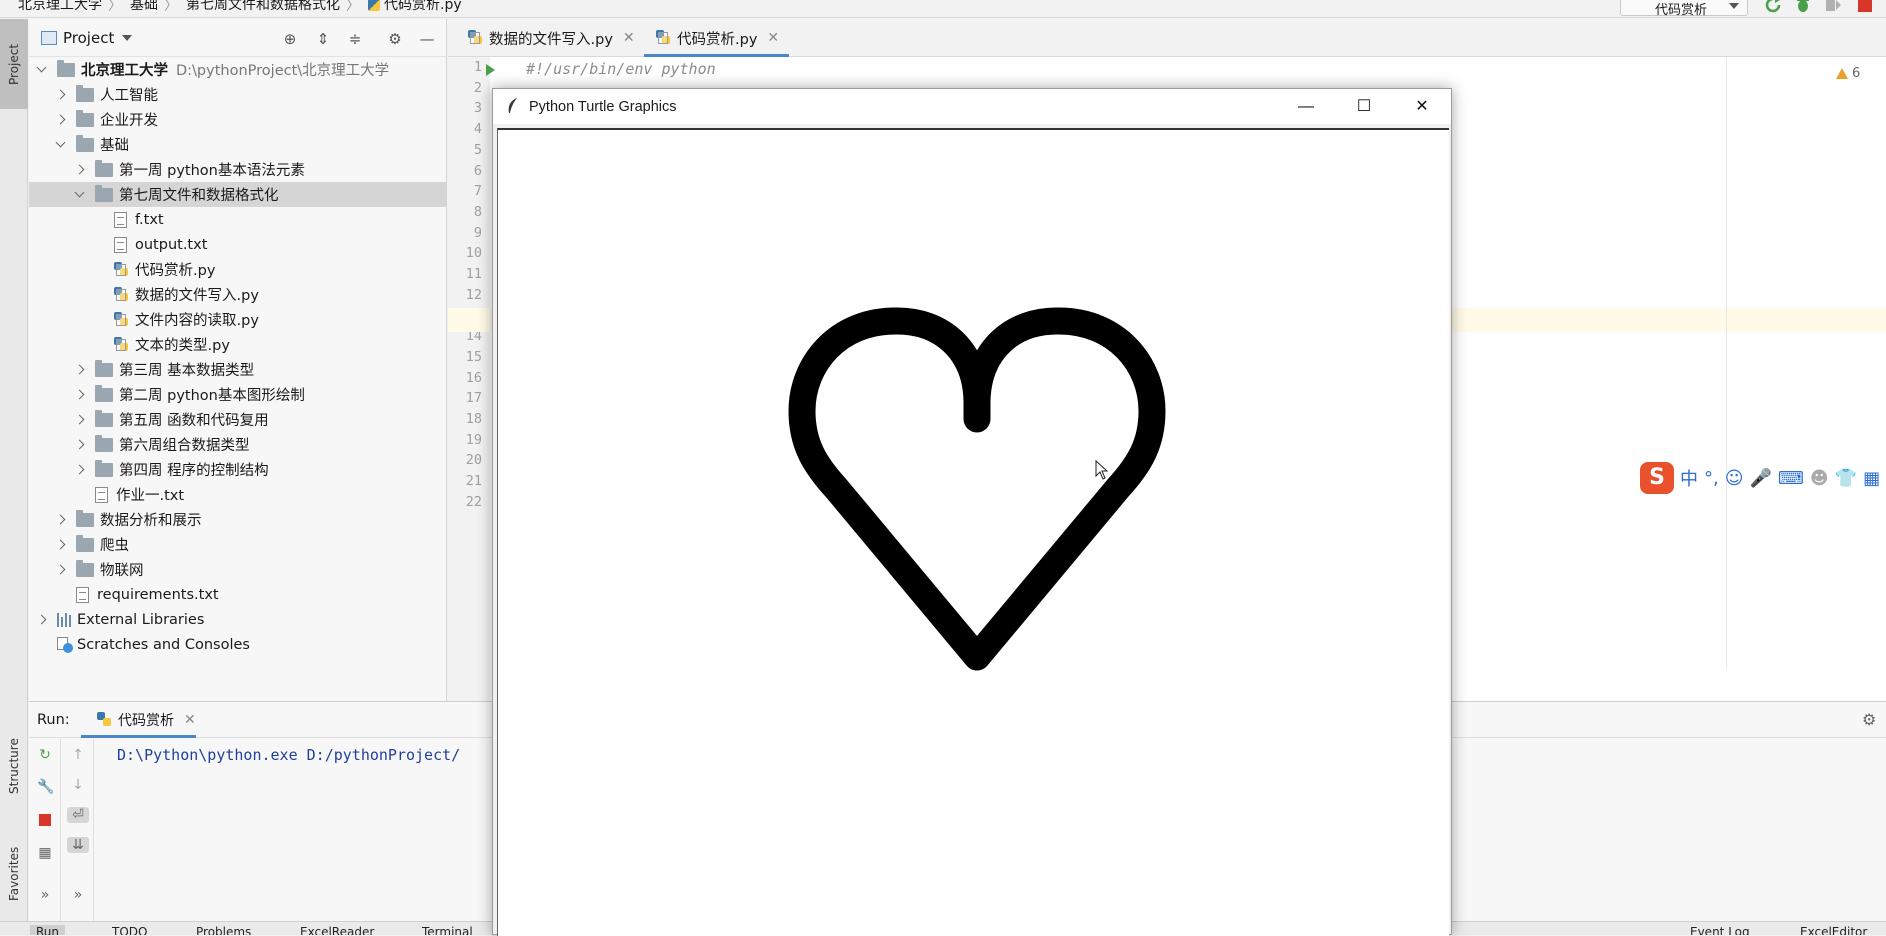  I want to click on tree-item: 人工智能, so click(237, 94).